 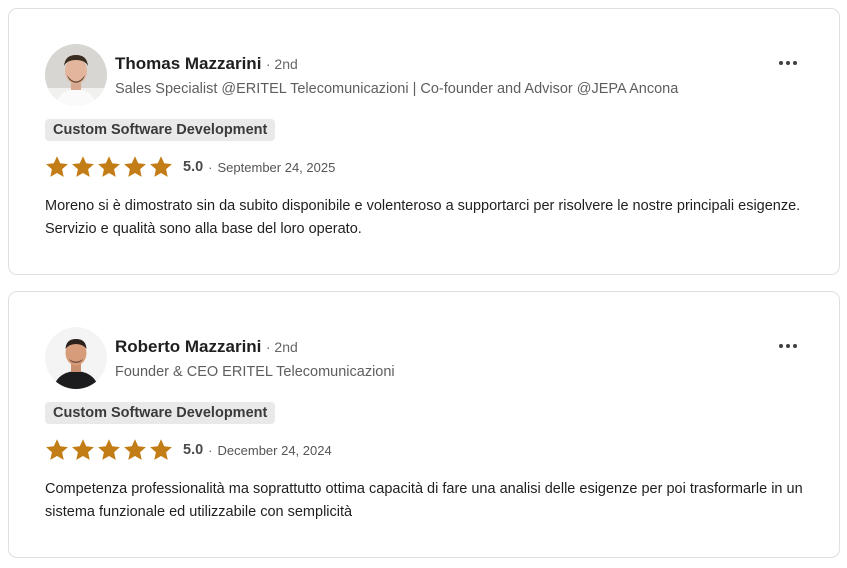 I want to click on author-line: Roberto Mazzarini · 2nd, so click(x=206, y=347).